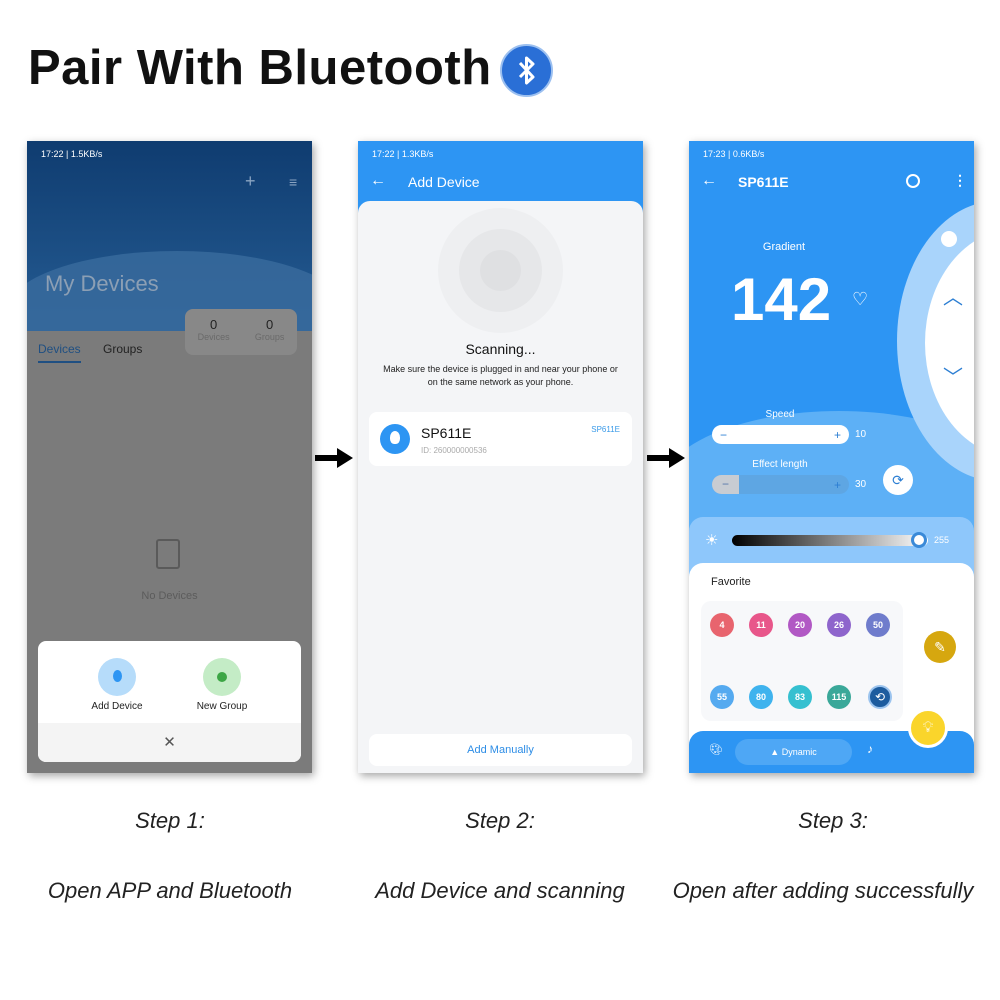  I want to click on device-model-tag: SP611E, so click(605, 429).